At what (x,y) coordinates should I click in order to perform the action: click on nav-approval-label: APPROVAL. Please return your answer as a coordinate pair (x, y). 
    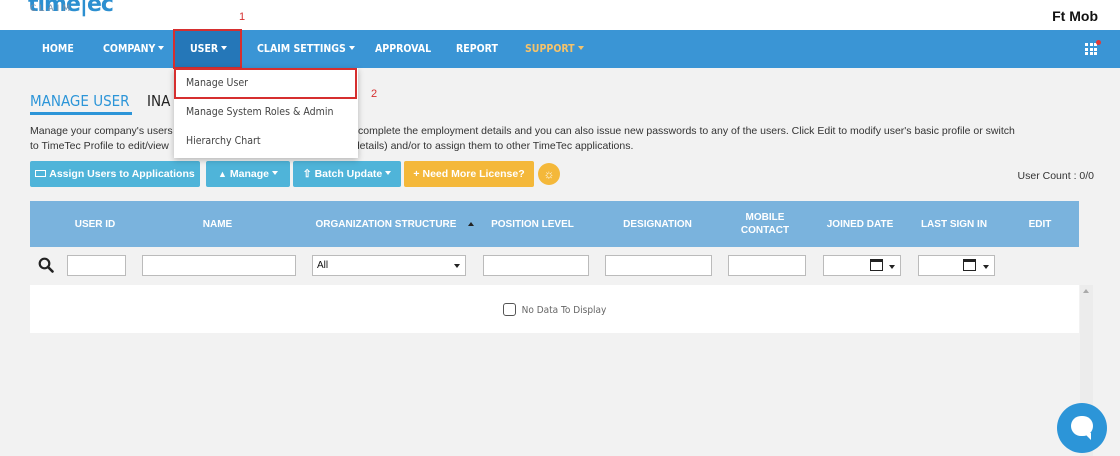
    Looking at the image, I should click on (403, 49).